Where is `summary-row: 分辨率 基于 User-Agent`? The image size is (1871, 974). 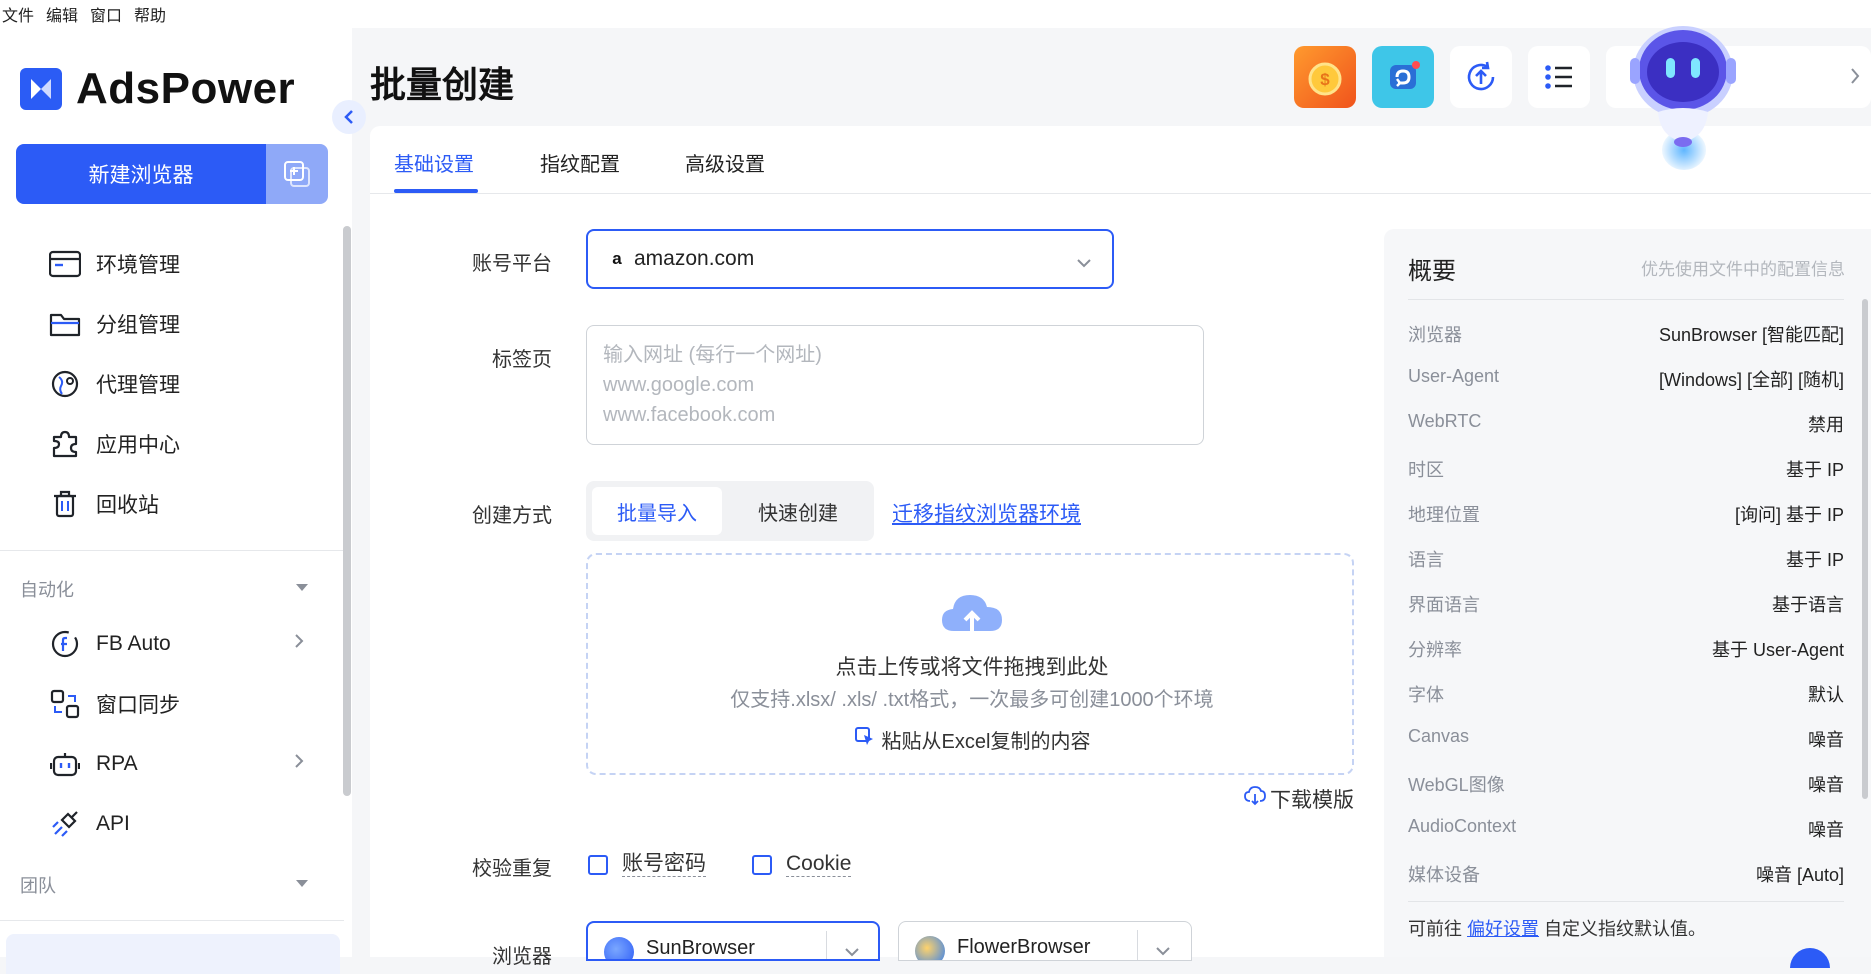
summary-row: 分辨率 基于 User-Agent is located at coordinates (1626, 649).